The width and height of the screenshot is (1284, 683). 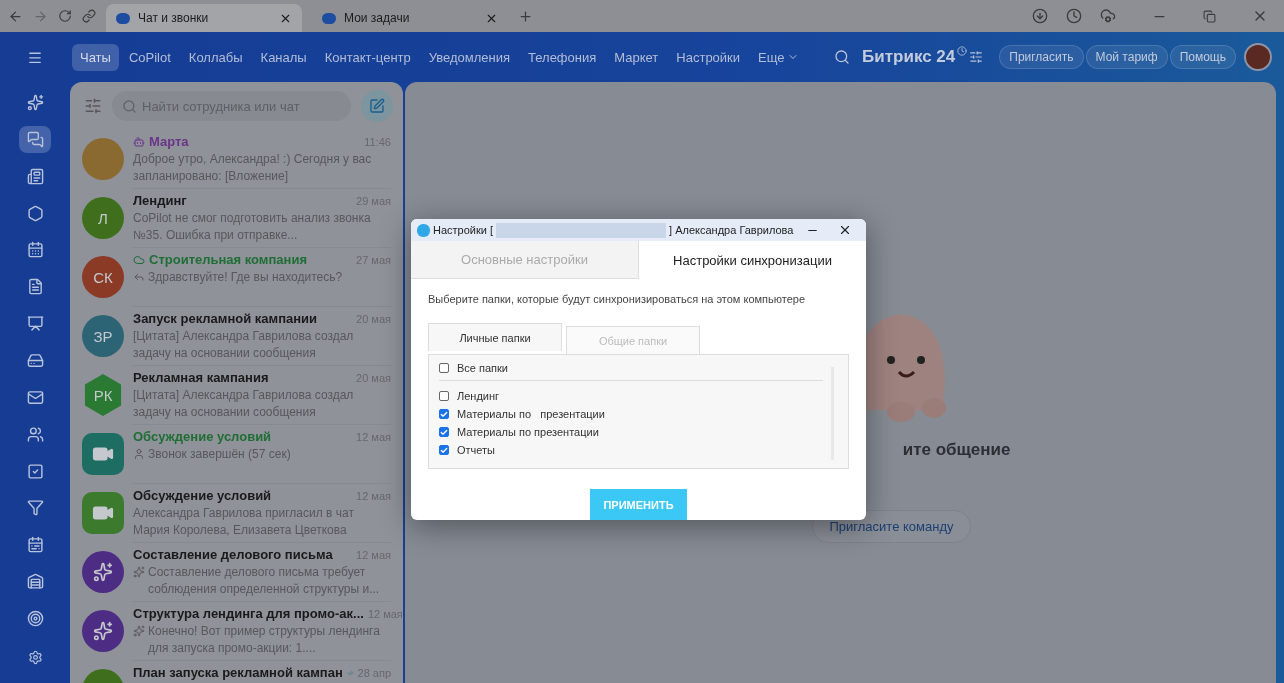 I want to click on chat-title: Рекламная кампания, so click(x=201, y=377).